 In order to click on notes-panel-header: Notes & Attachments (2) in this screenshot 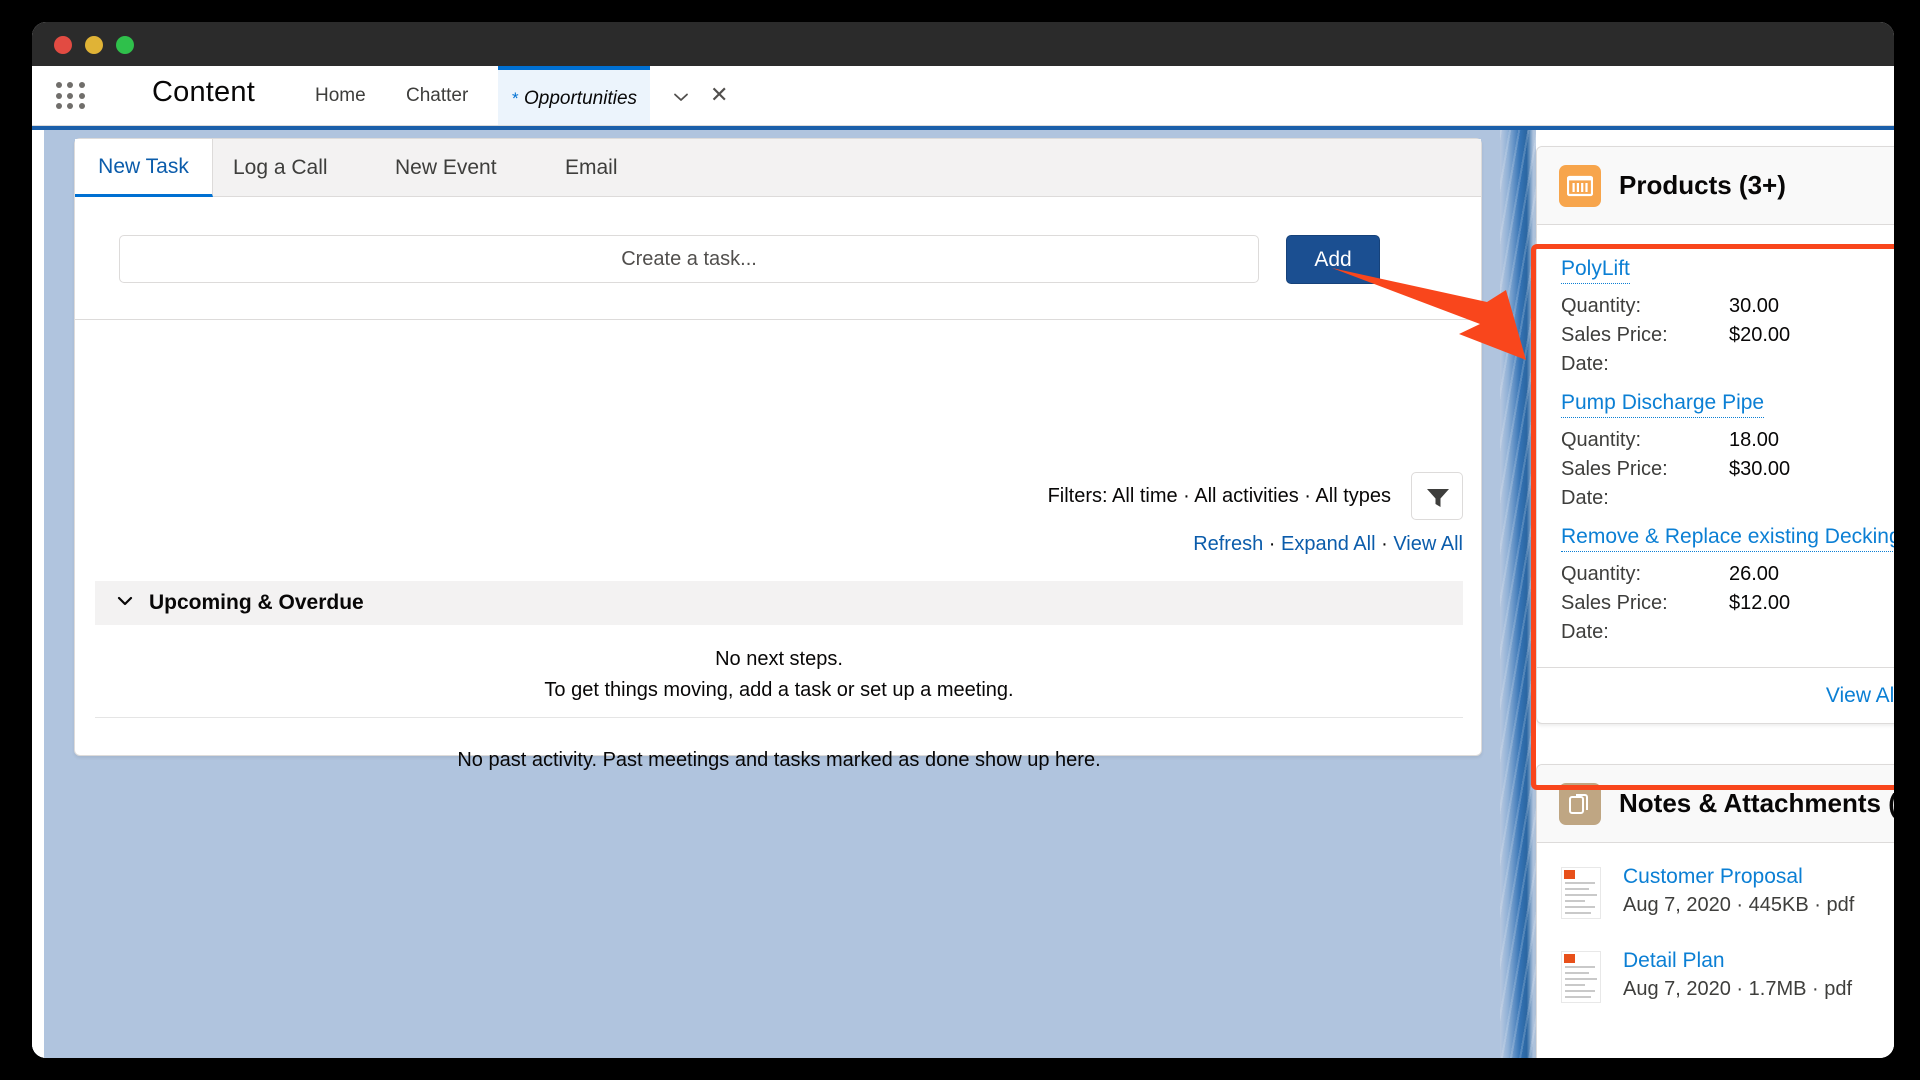, I will do `click(1715, 804)`.